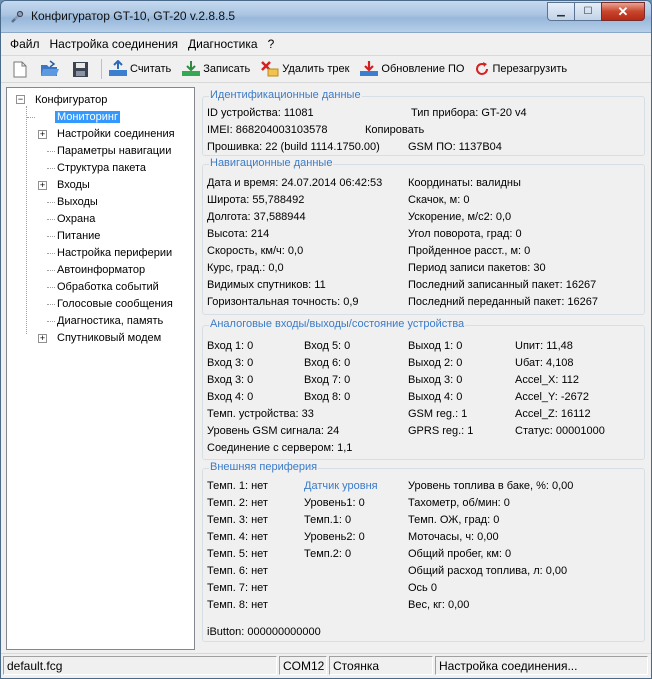 The image size is (652, 679). Describe the element at coordinates (151, 69) in the screenshot. I see `read-label: Считать` at that location.